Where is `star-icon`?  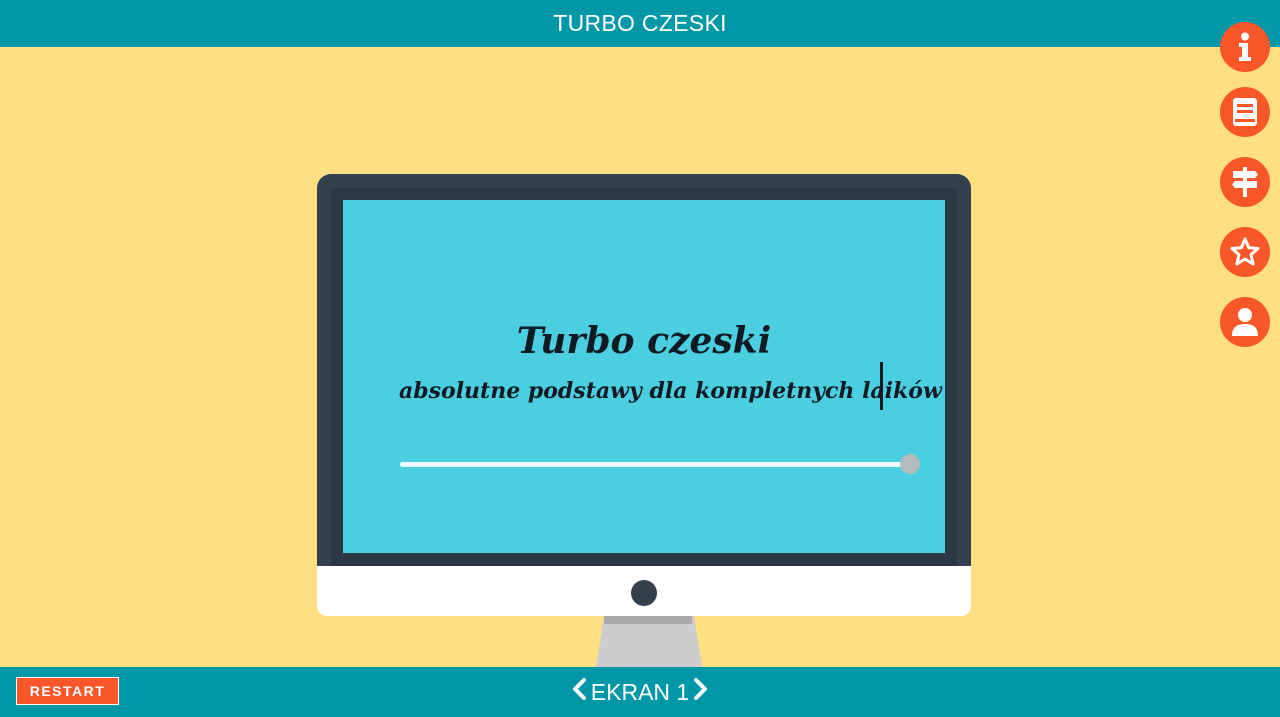
star-icon is located at coordinates (1245, 252).